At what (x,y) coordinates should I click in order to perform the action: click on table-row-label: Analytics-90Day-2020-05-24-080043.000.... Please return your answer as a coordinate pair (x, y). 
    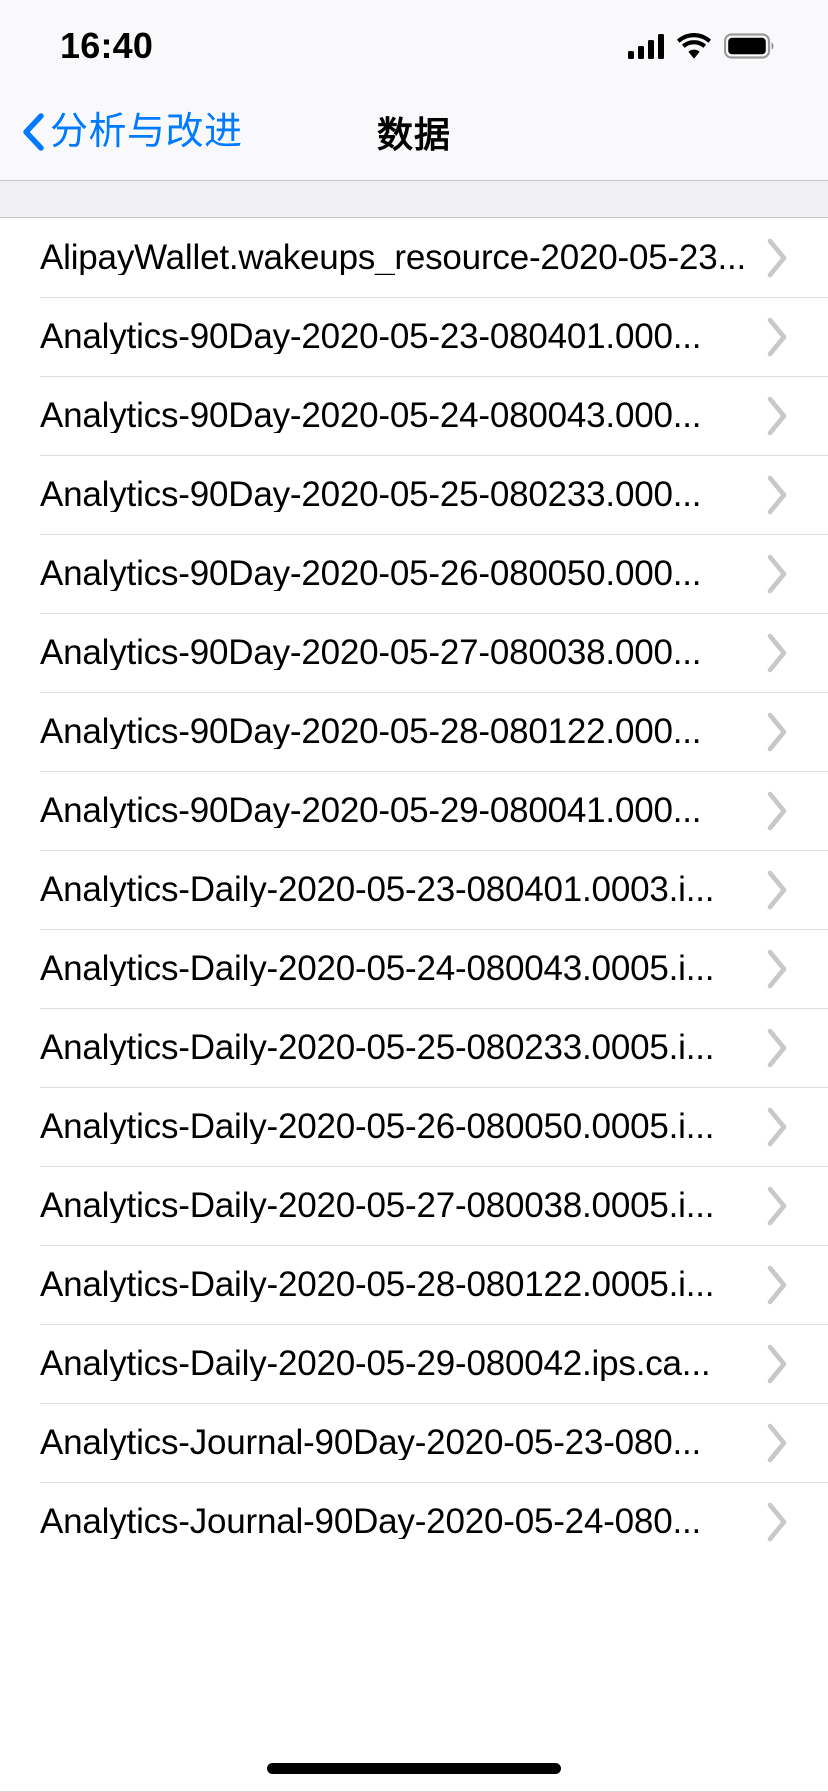
    Looking at the image, I should click on (371, 415).